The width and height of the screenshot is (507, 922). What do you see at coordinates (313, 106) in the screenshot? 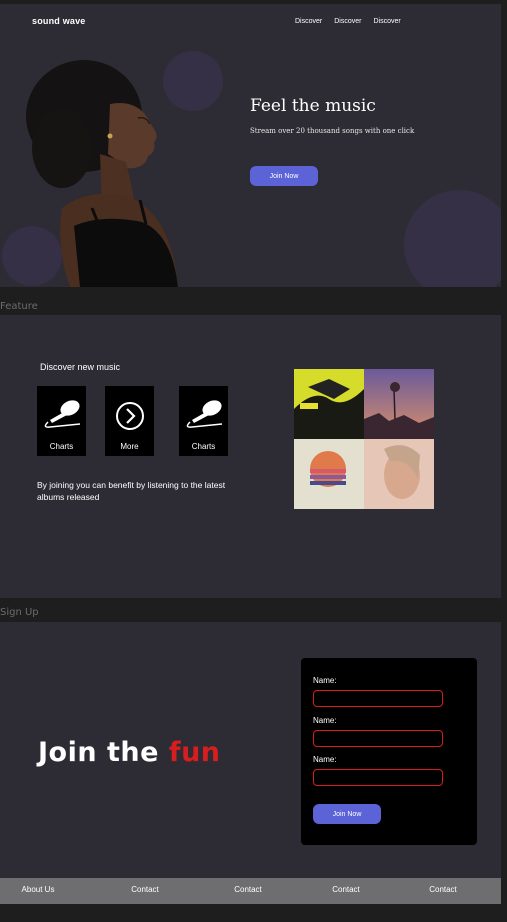
I see `hero-title: Feel the music` at bounding box center [313, 106].